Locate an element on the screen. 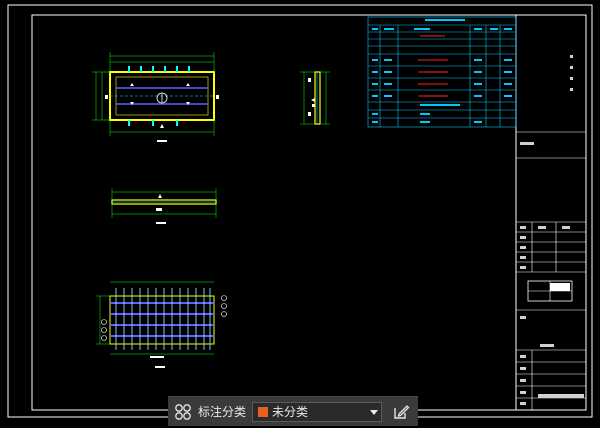 The image size is (600, 428). category-color-swatch is located at coordinates (263, 411).